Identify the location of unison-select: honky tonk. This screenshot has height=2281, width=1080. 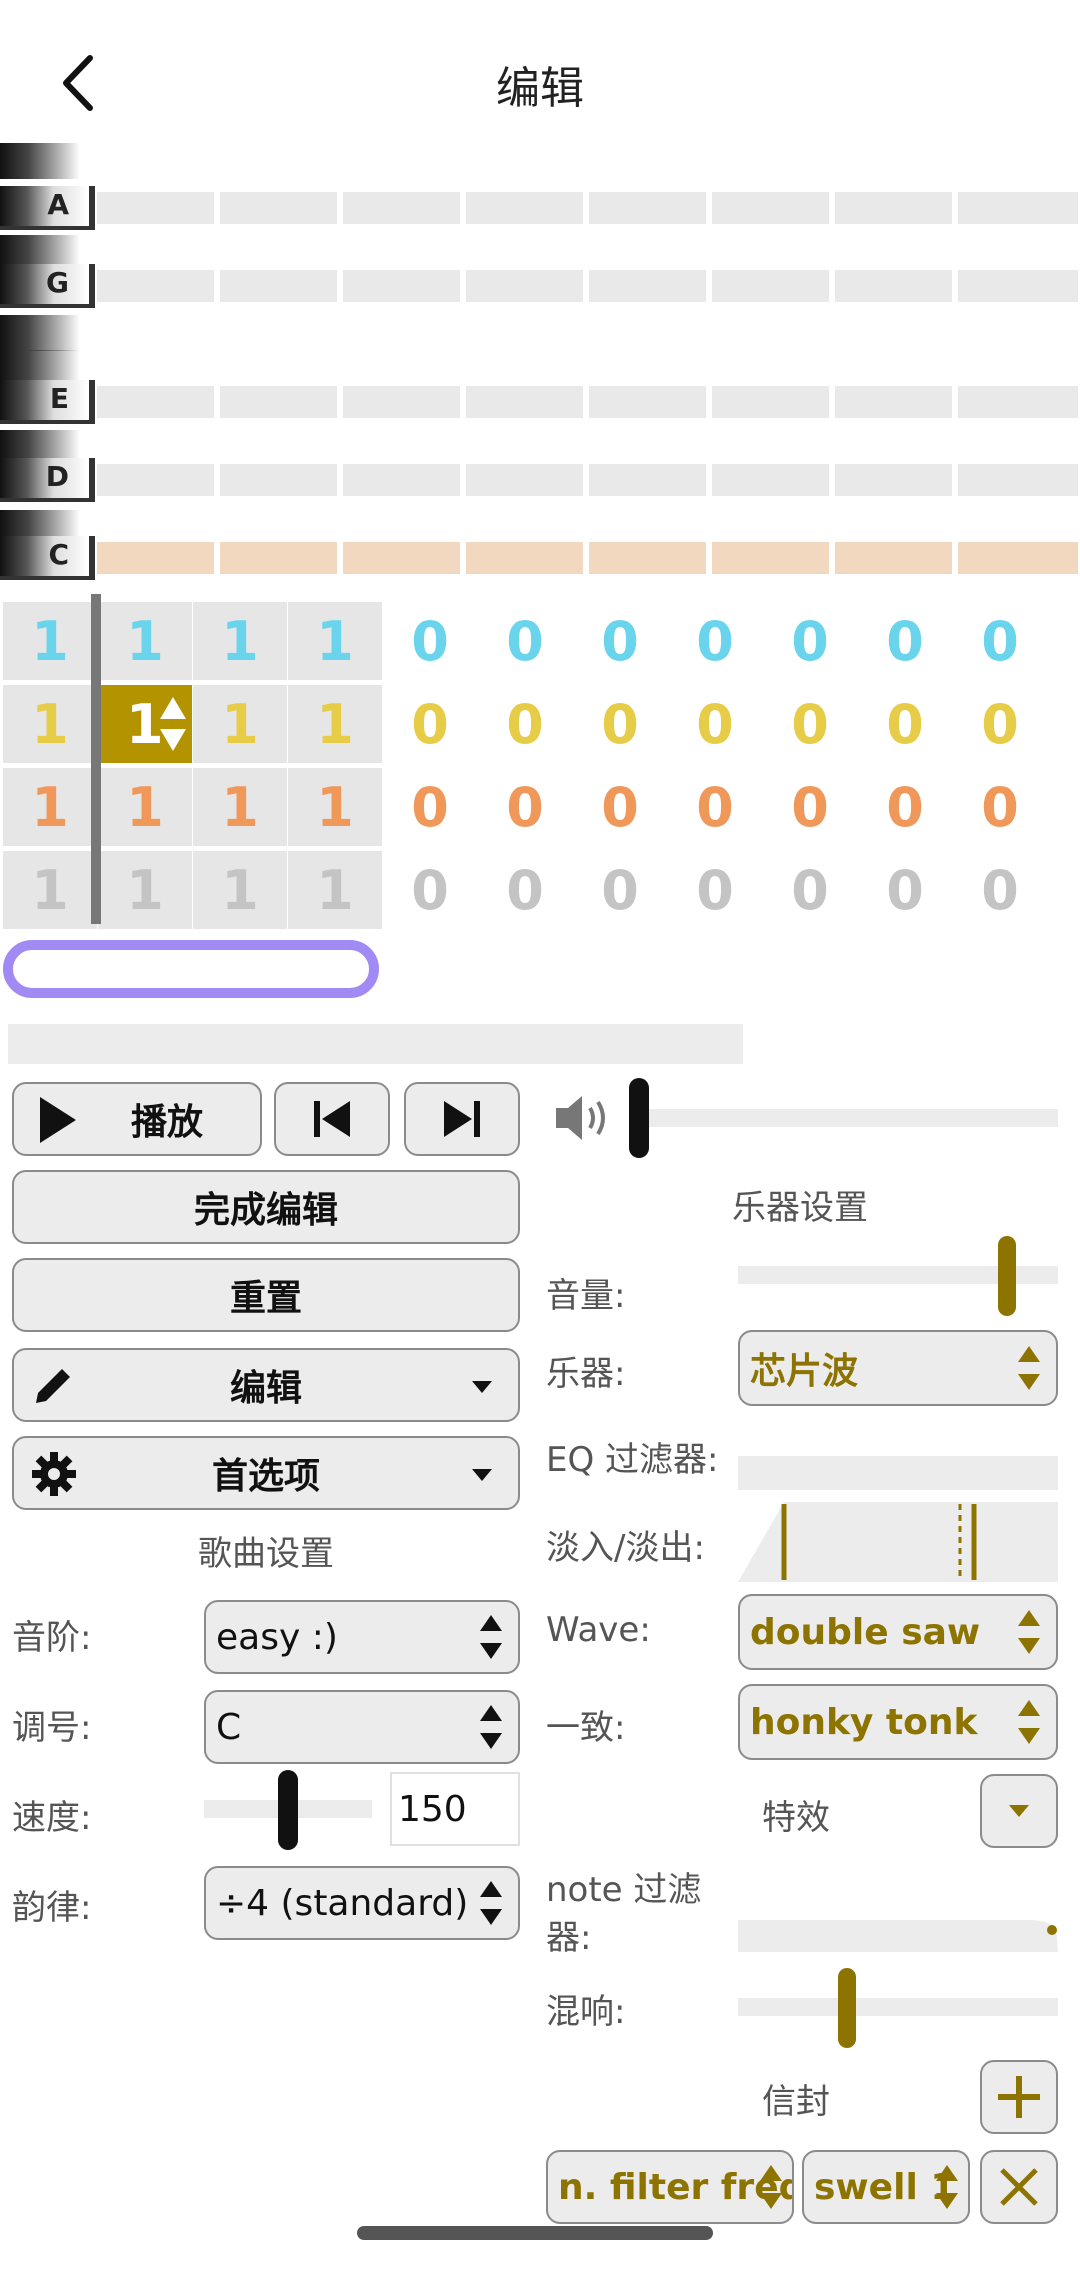
(898, 1722).